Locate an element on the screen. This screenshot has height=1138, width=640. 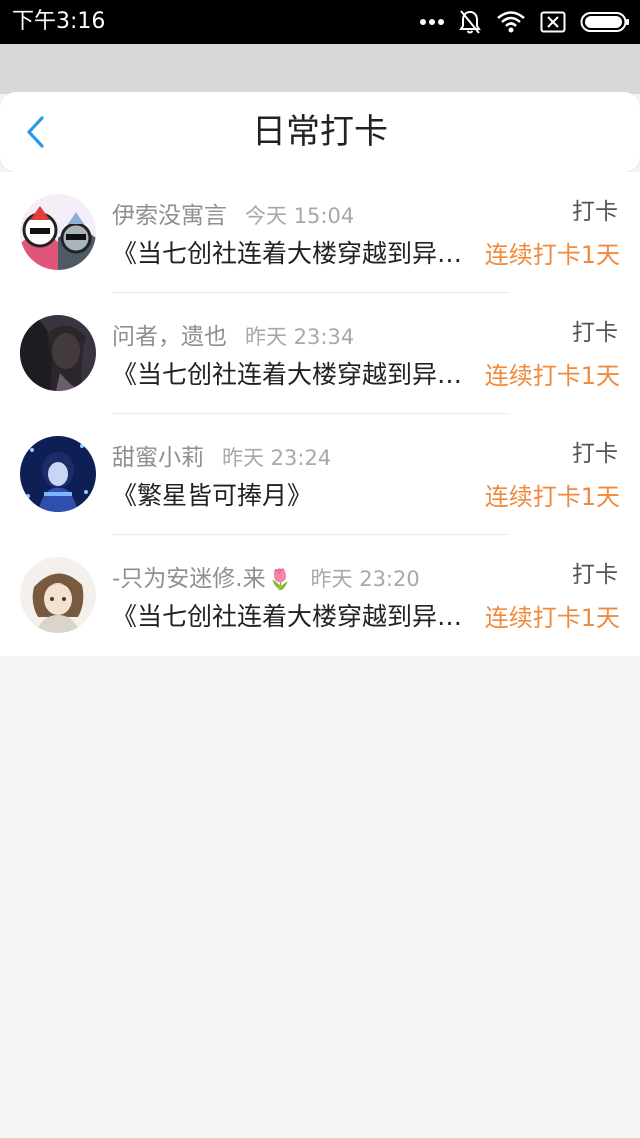
list-item: 问者，遗也 昨天 23:34 《当七创社连着大楼穿越到异界》 打卡 连续打卡1天 is located at coordinates (320, 353).